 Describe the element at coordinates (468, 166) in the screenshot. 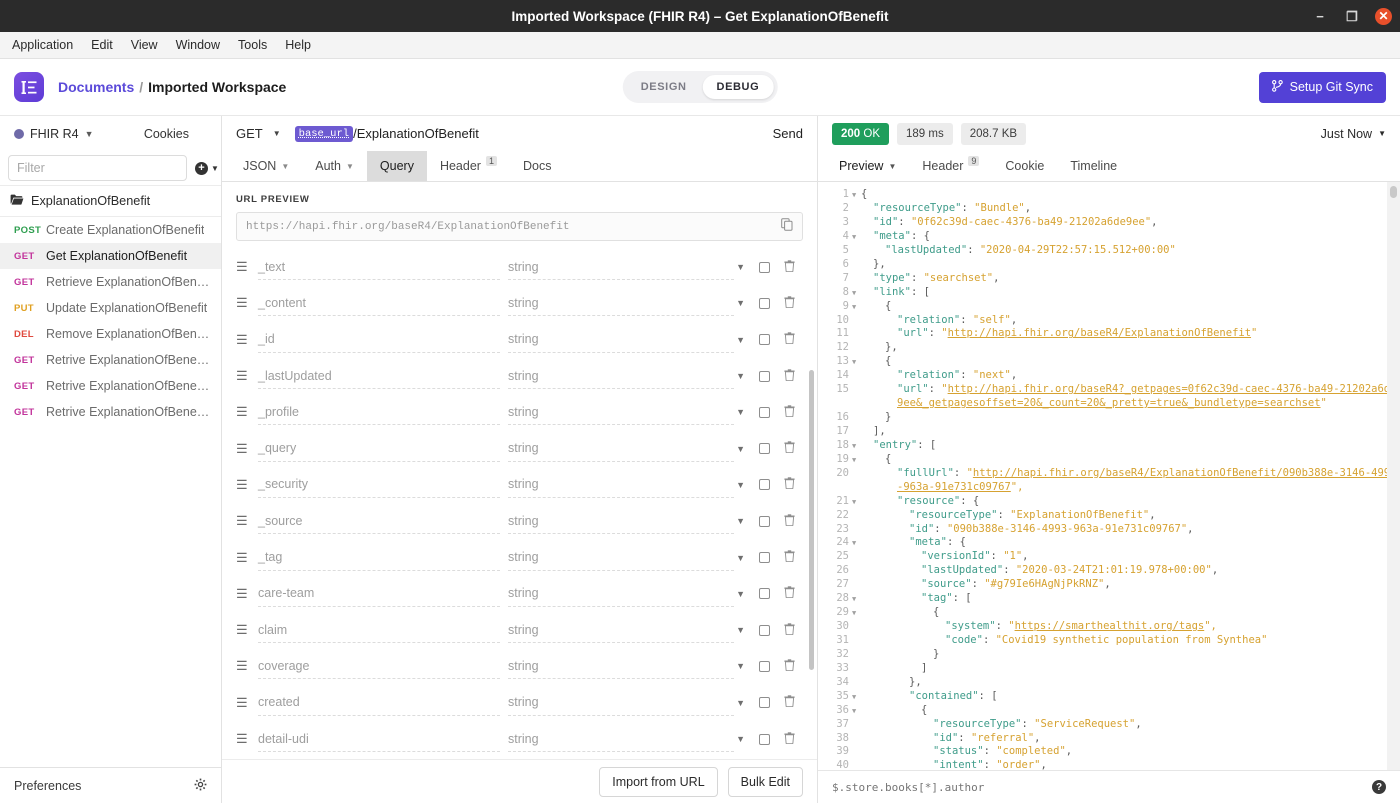

I see `tab-header: Header 1` at that location.